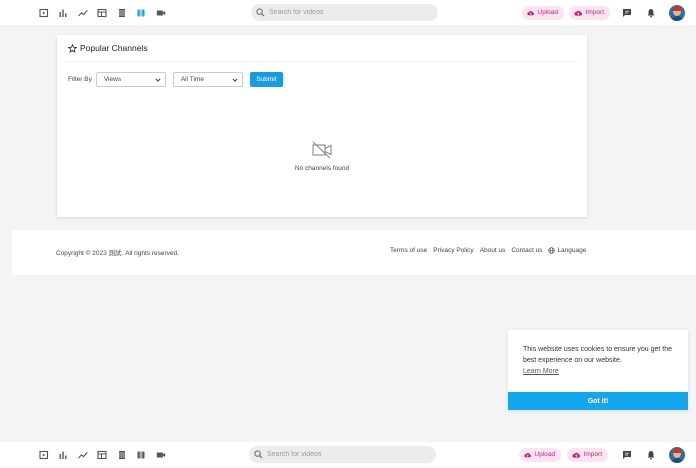 The width and height of the screenshot is (696, 468). I want to click on top-navbar: Upload Import, so click(348, 12).